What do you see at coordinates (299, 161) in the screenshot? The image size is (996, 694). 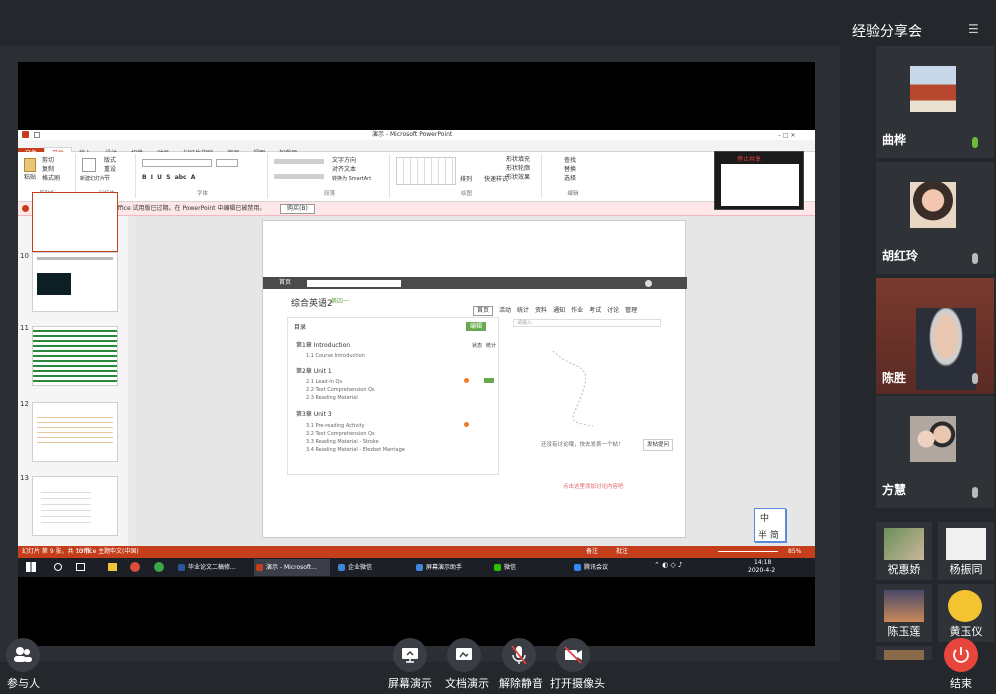 I see `bullets-icon` at bounding box center [299, 161].